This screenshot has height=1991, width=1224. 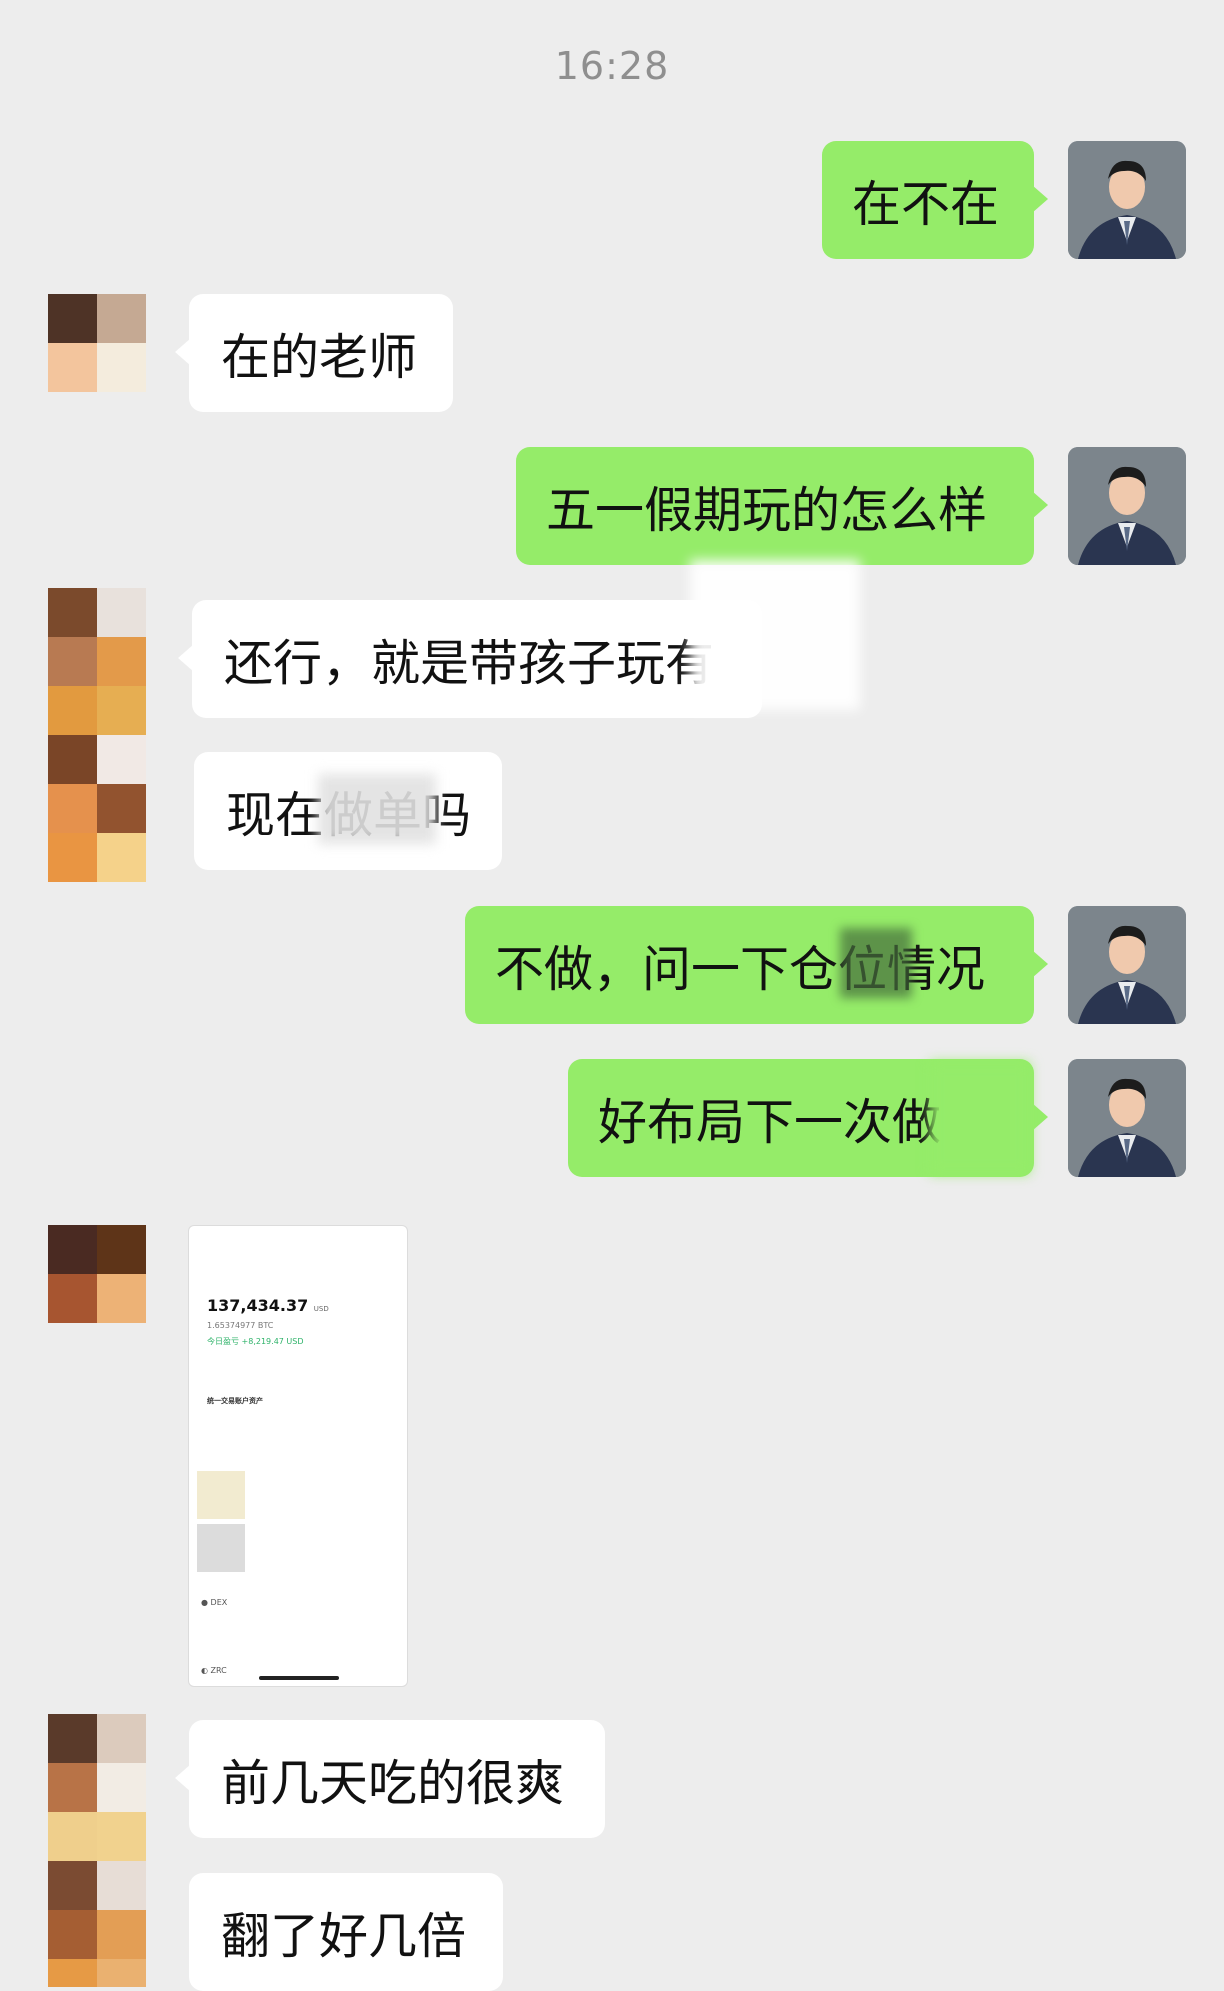 I want to click on image-today-pnl: 今日盈亏 +8,219.47 USD, so click(x=255, y=1341).